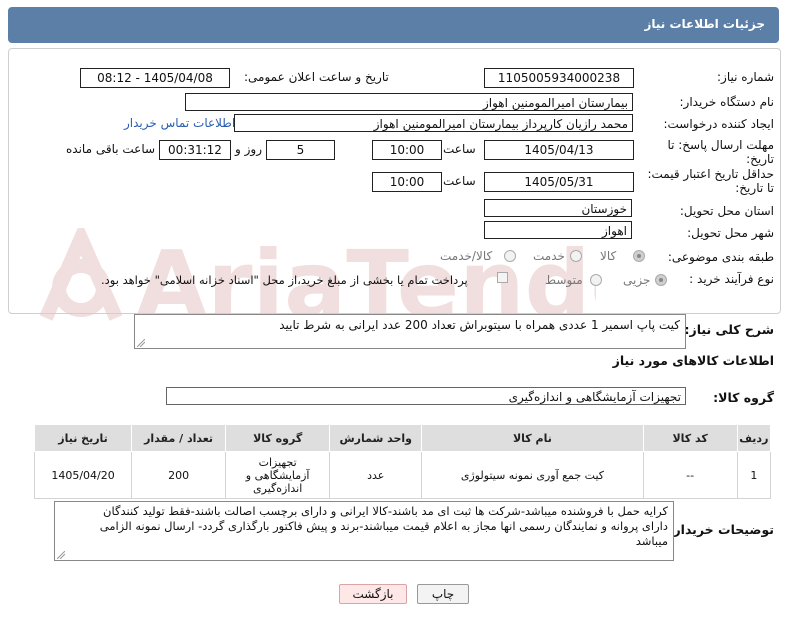 The image size is (788, 619). Describe the element at coordinates (278, 438) in the screenshot. I see `col-group: گروه کالا` at that location.